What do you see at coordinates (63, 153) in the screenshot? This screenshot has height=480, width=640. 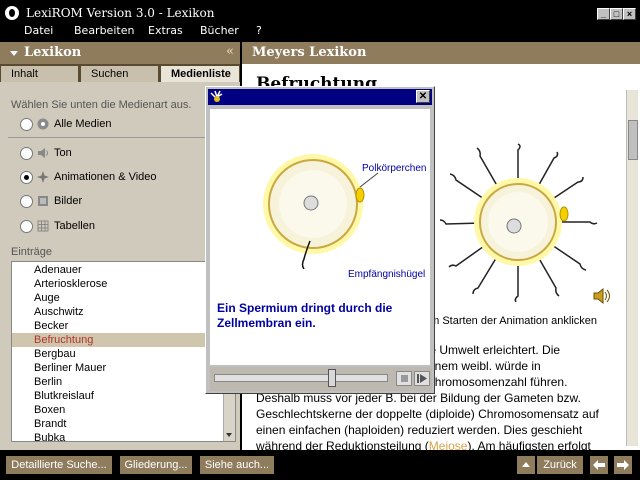 I see `label-ton: Ton` at bounding box center [63, 153].